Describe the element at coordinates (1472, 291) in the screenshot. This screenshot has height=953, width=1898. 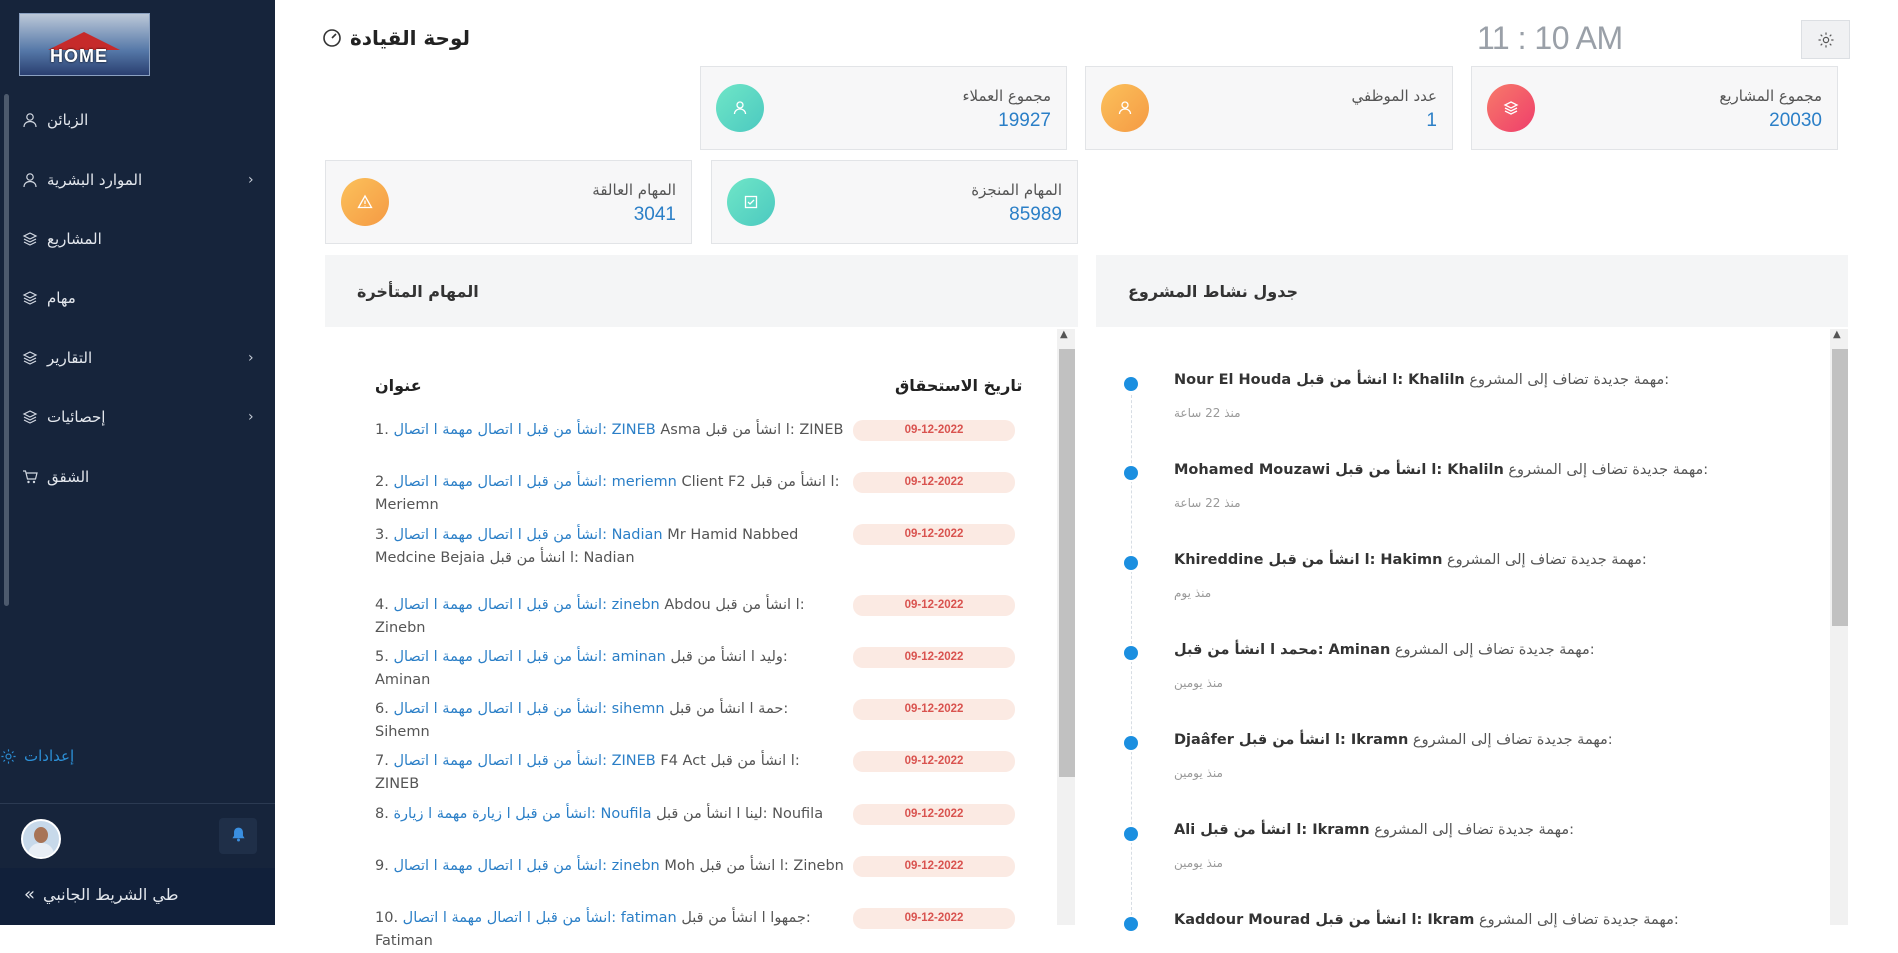
I see `activity-header: جدول نشاط المشروع` at that location.